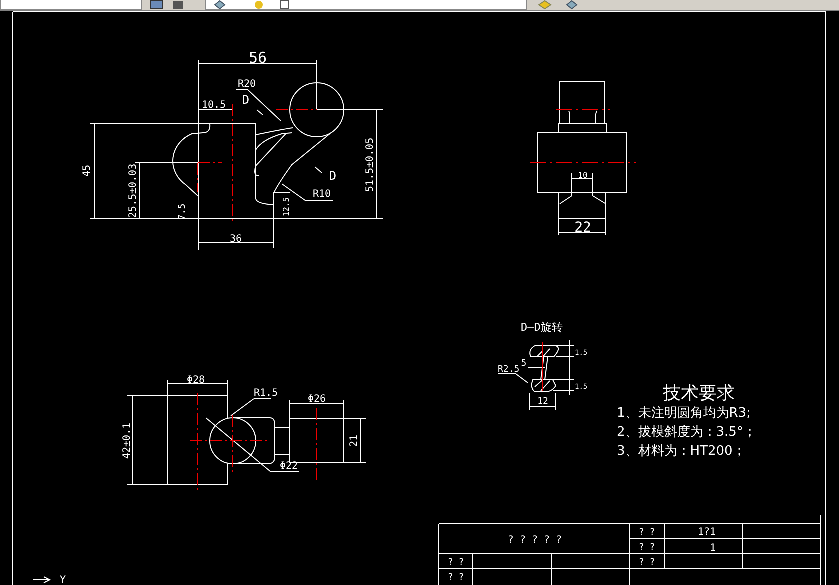 The height and width of the screenshot is (585, 839). Describe the element at coordinates (127, 441) in the screenshot. I see `dimension-label: 42±0.1` at that location.